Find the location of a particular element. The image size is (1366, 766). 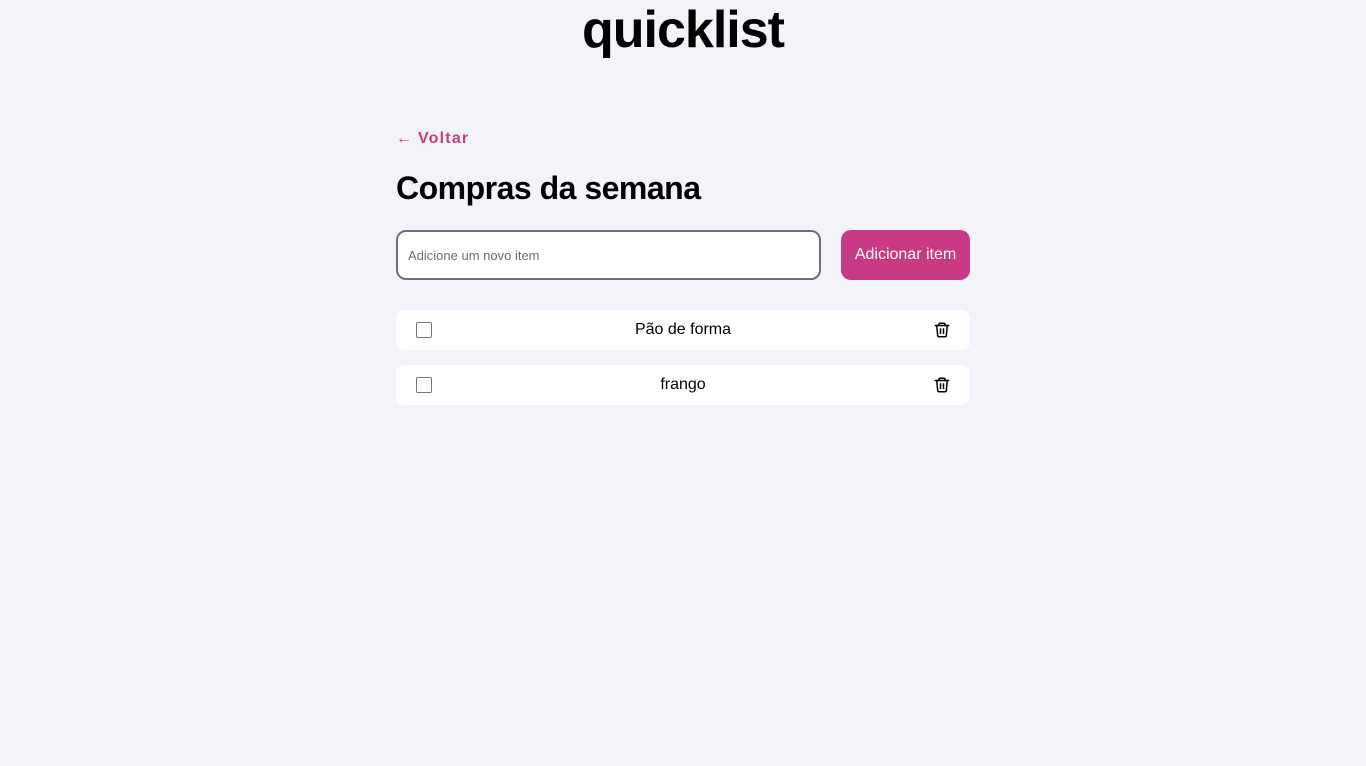

item-list: Pão de forma frango is located at coordinates (683, 357).